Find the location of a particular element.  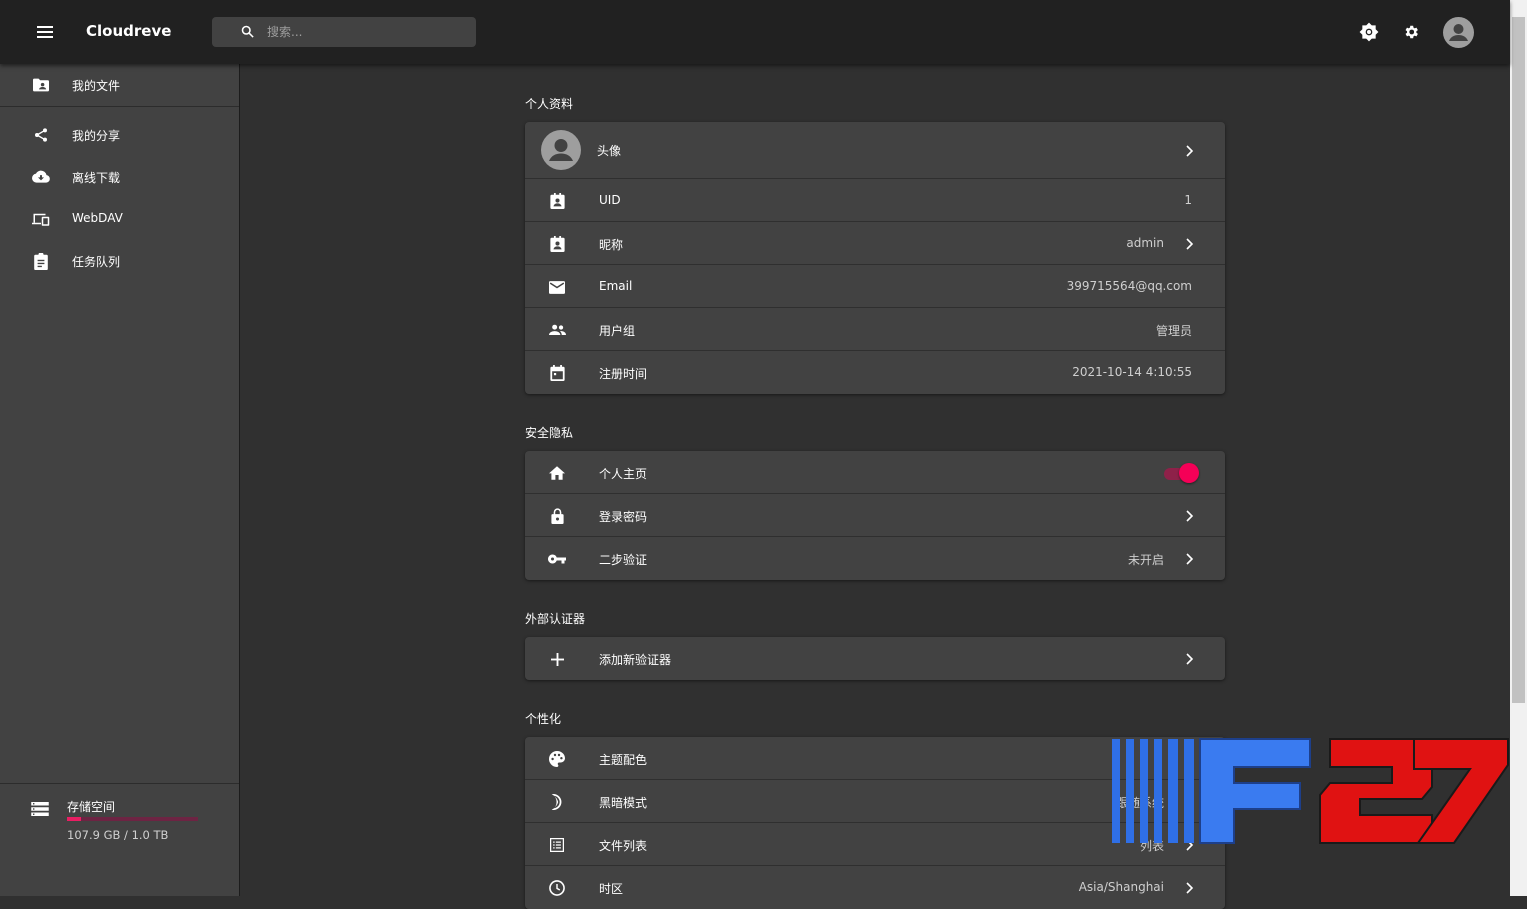

plus-icon is located at coordinates (557, 659).